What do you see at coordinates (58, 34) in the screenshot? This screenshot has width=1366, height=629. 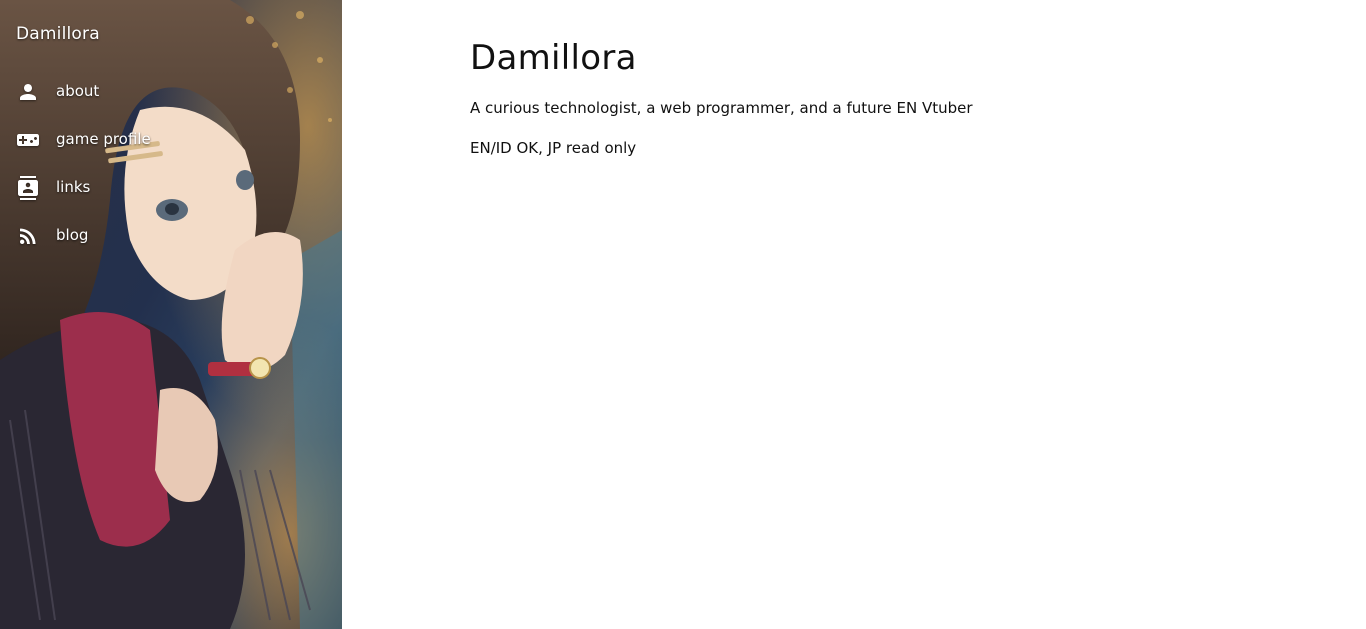 I see `site-name: Damillora` at bounding box center [58, 34].